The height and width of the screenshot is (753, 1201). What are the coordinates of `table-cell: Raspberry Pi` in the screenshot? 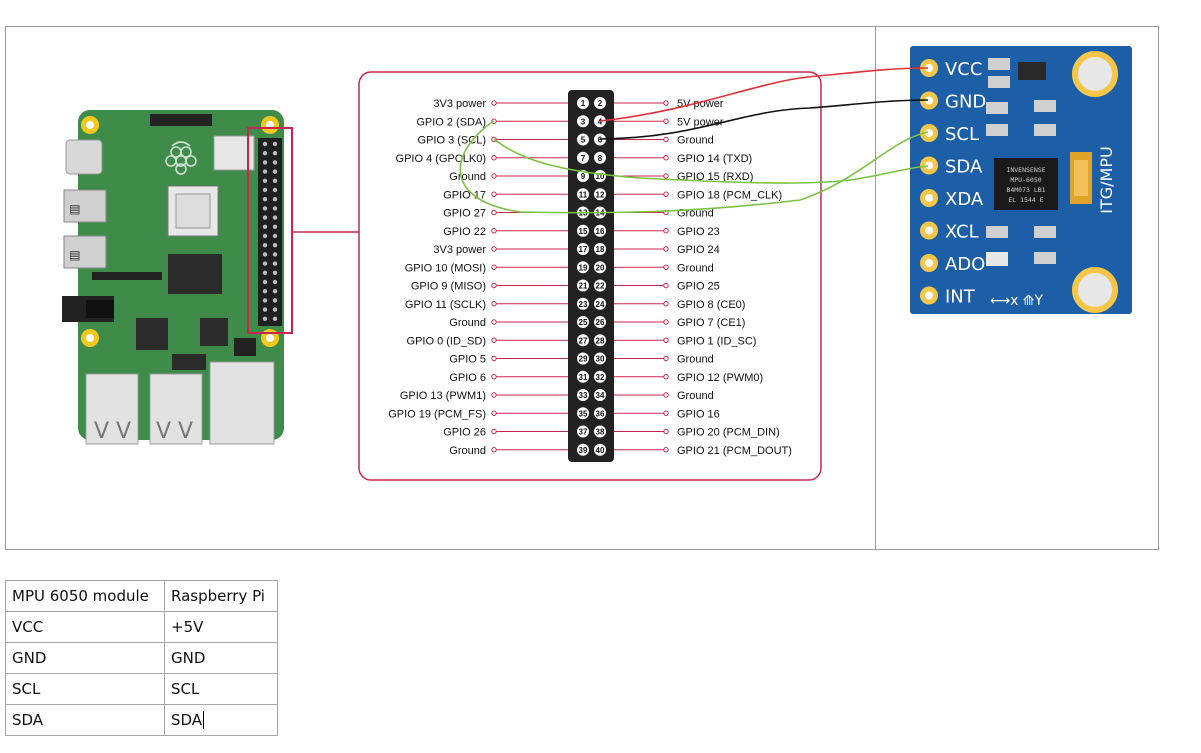 It's located at (221, 596).